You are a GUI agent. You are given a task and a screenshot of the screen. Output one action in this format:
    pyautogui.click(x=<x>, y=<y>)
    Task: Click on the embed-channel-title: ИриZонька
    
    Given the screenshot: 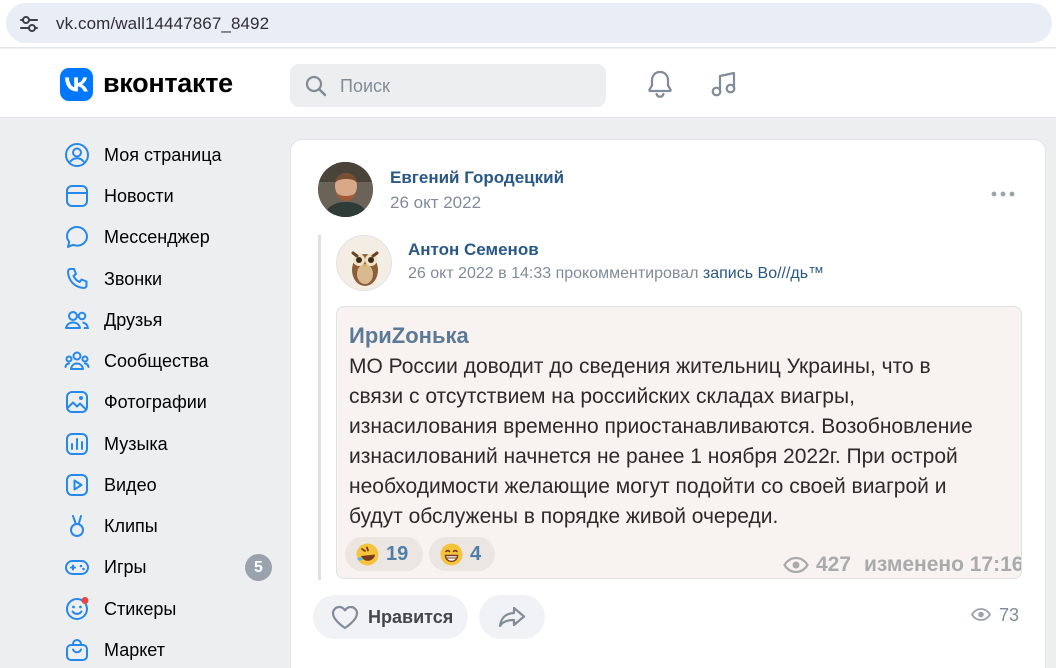 What is the action you would take?
    pyautogui.click(x=409, y=335)
    